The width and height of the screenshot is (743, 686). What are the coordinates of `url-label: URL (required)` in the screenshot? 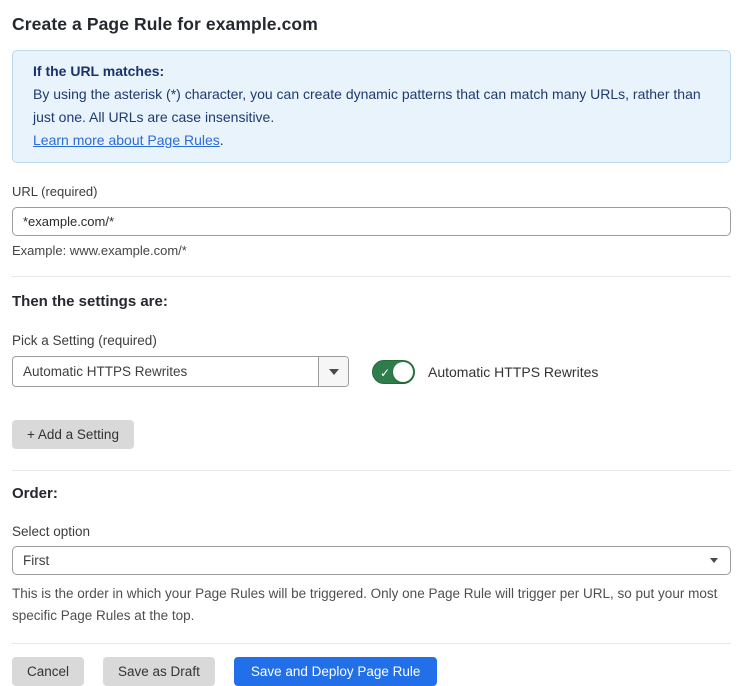 It's located at (55, 191).